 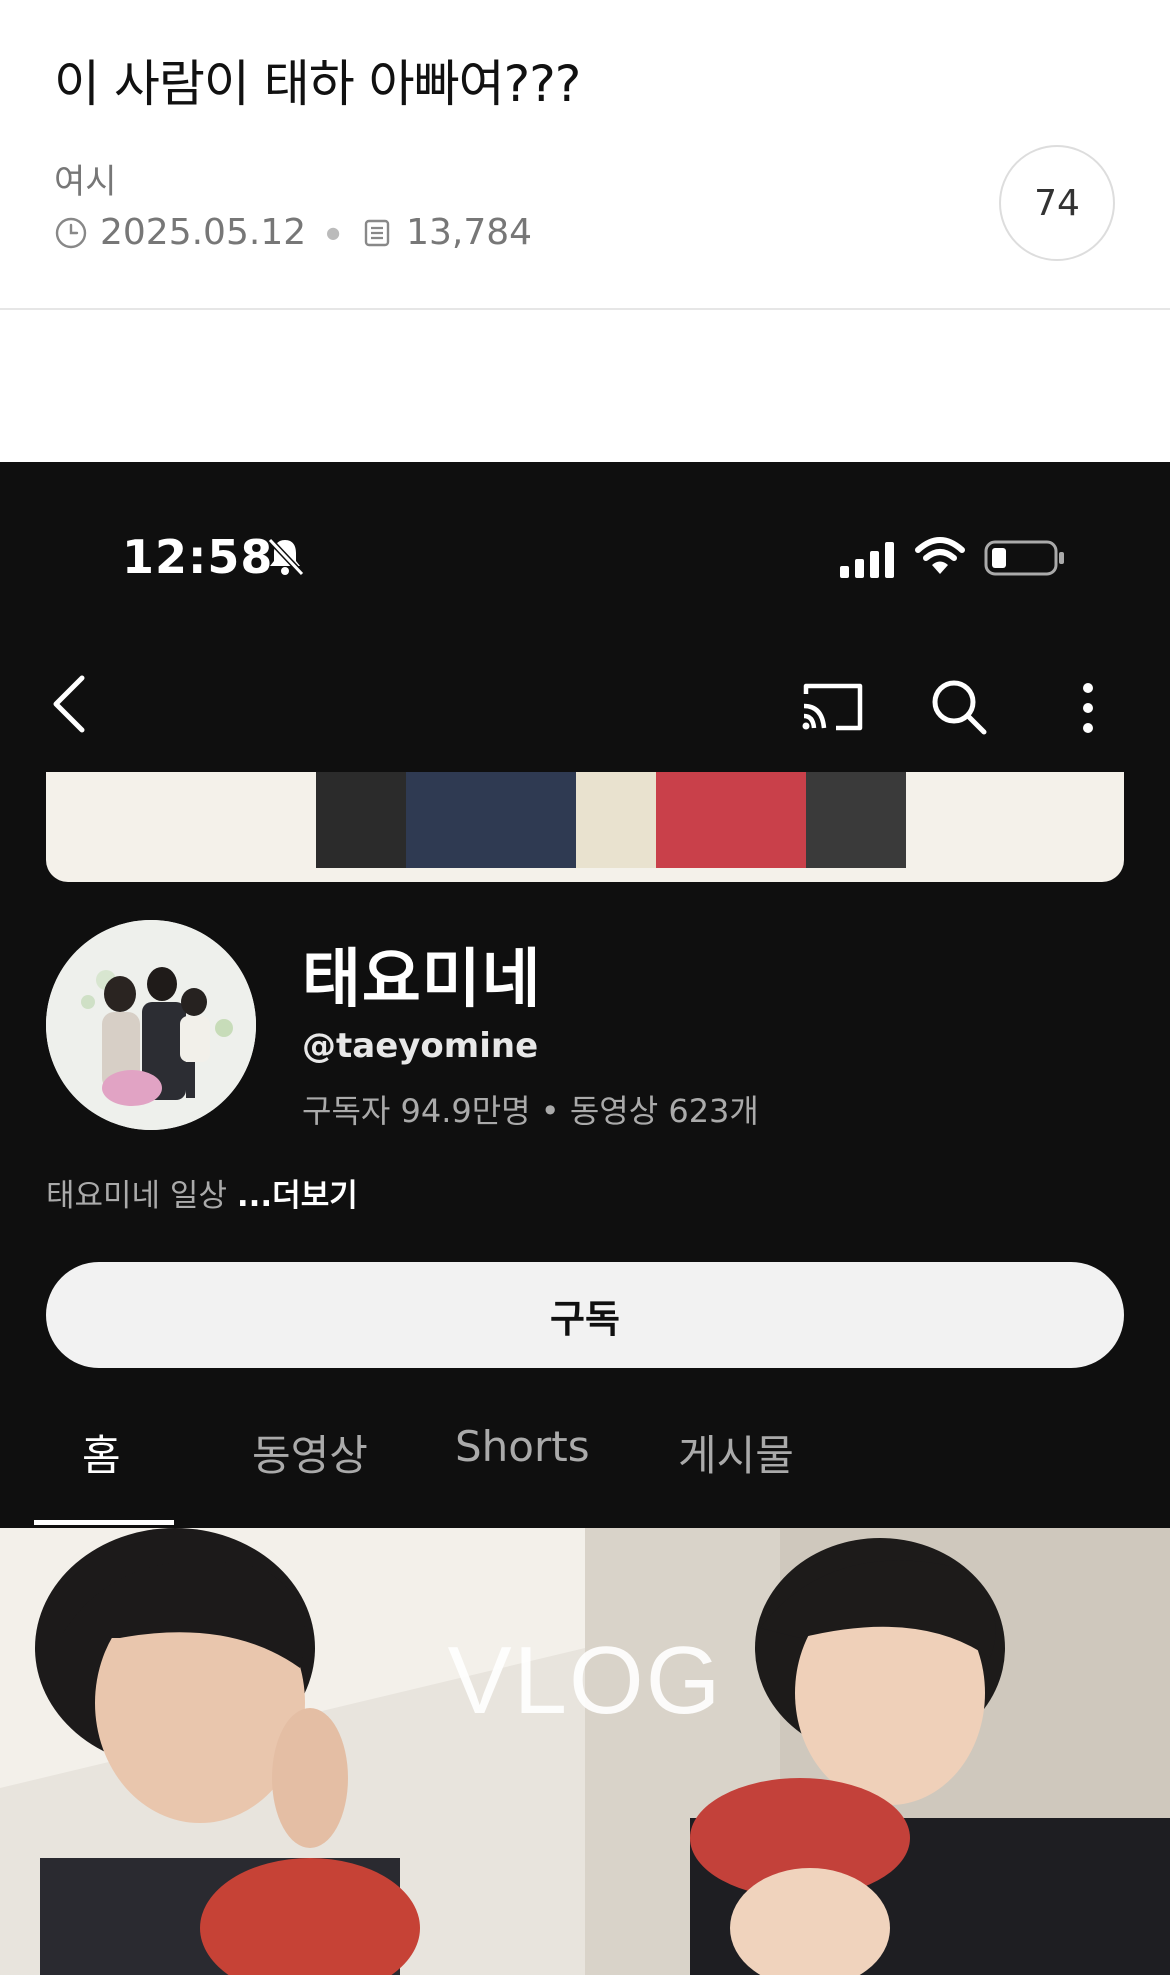 What do you see at coordinates (420, 1046) in the screenshot?
I see `channel-handle: @taeyomine` at bounding box center [420, 1046].